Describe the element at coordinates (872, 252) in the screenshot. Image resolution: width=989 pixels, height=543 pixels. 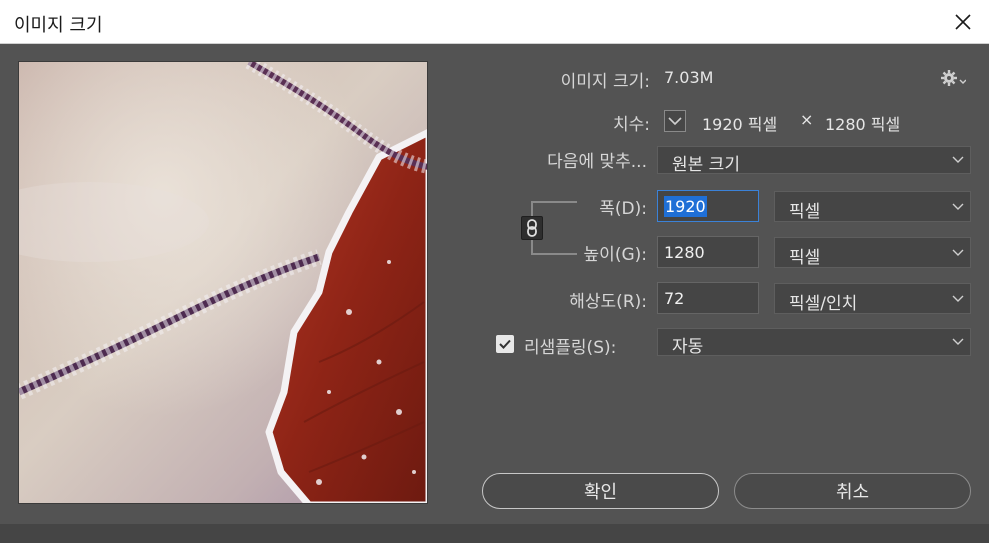
I see `height-unit-dropdown: 픽셀` at that location.